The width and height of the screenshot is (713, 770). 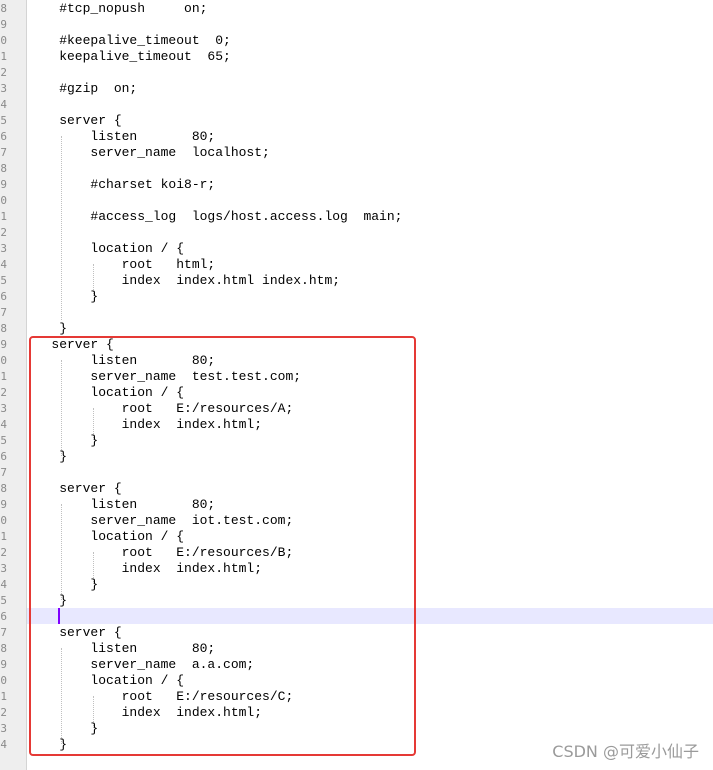 What do you see at coordinates (164, 377) in the screenshot?
I see `code-line: server_name test.test.com;` at bounding box center [164, 377].